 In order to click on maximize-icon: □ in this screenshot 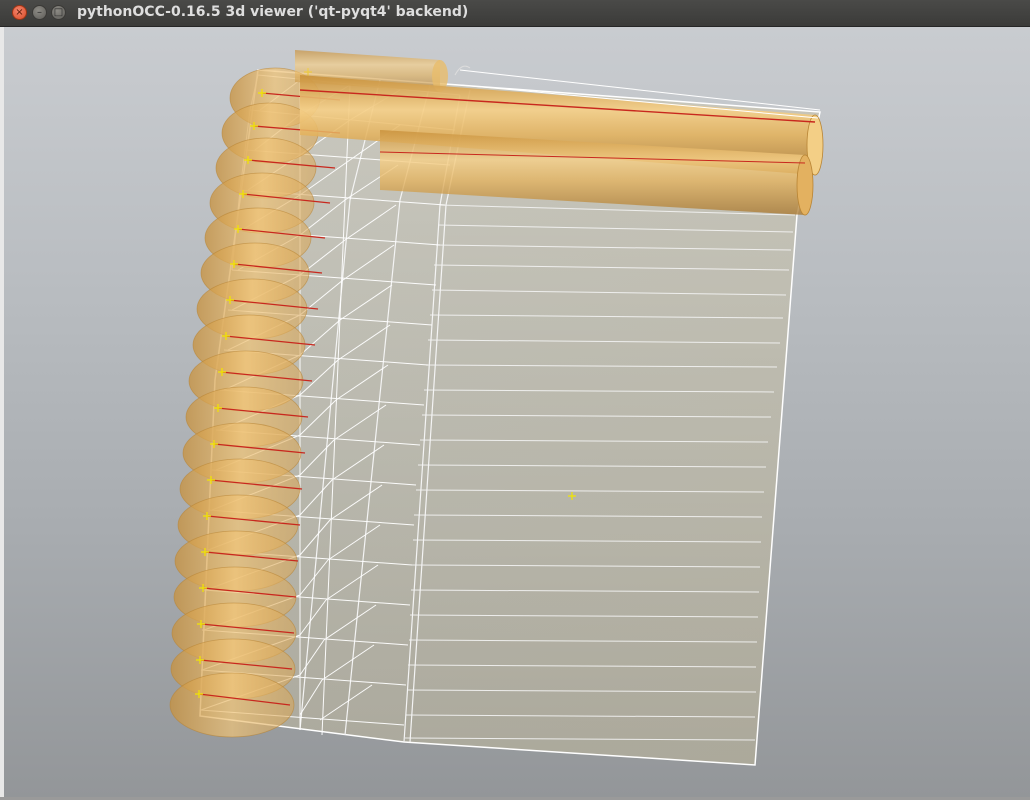, I will do `click(58, 12)`.